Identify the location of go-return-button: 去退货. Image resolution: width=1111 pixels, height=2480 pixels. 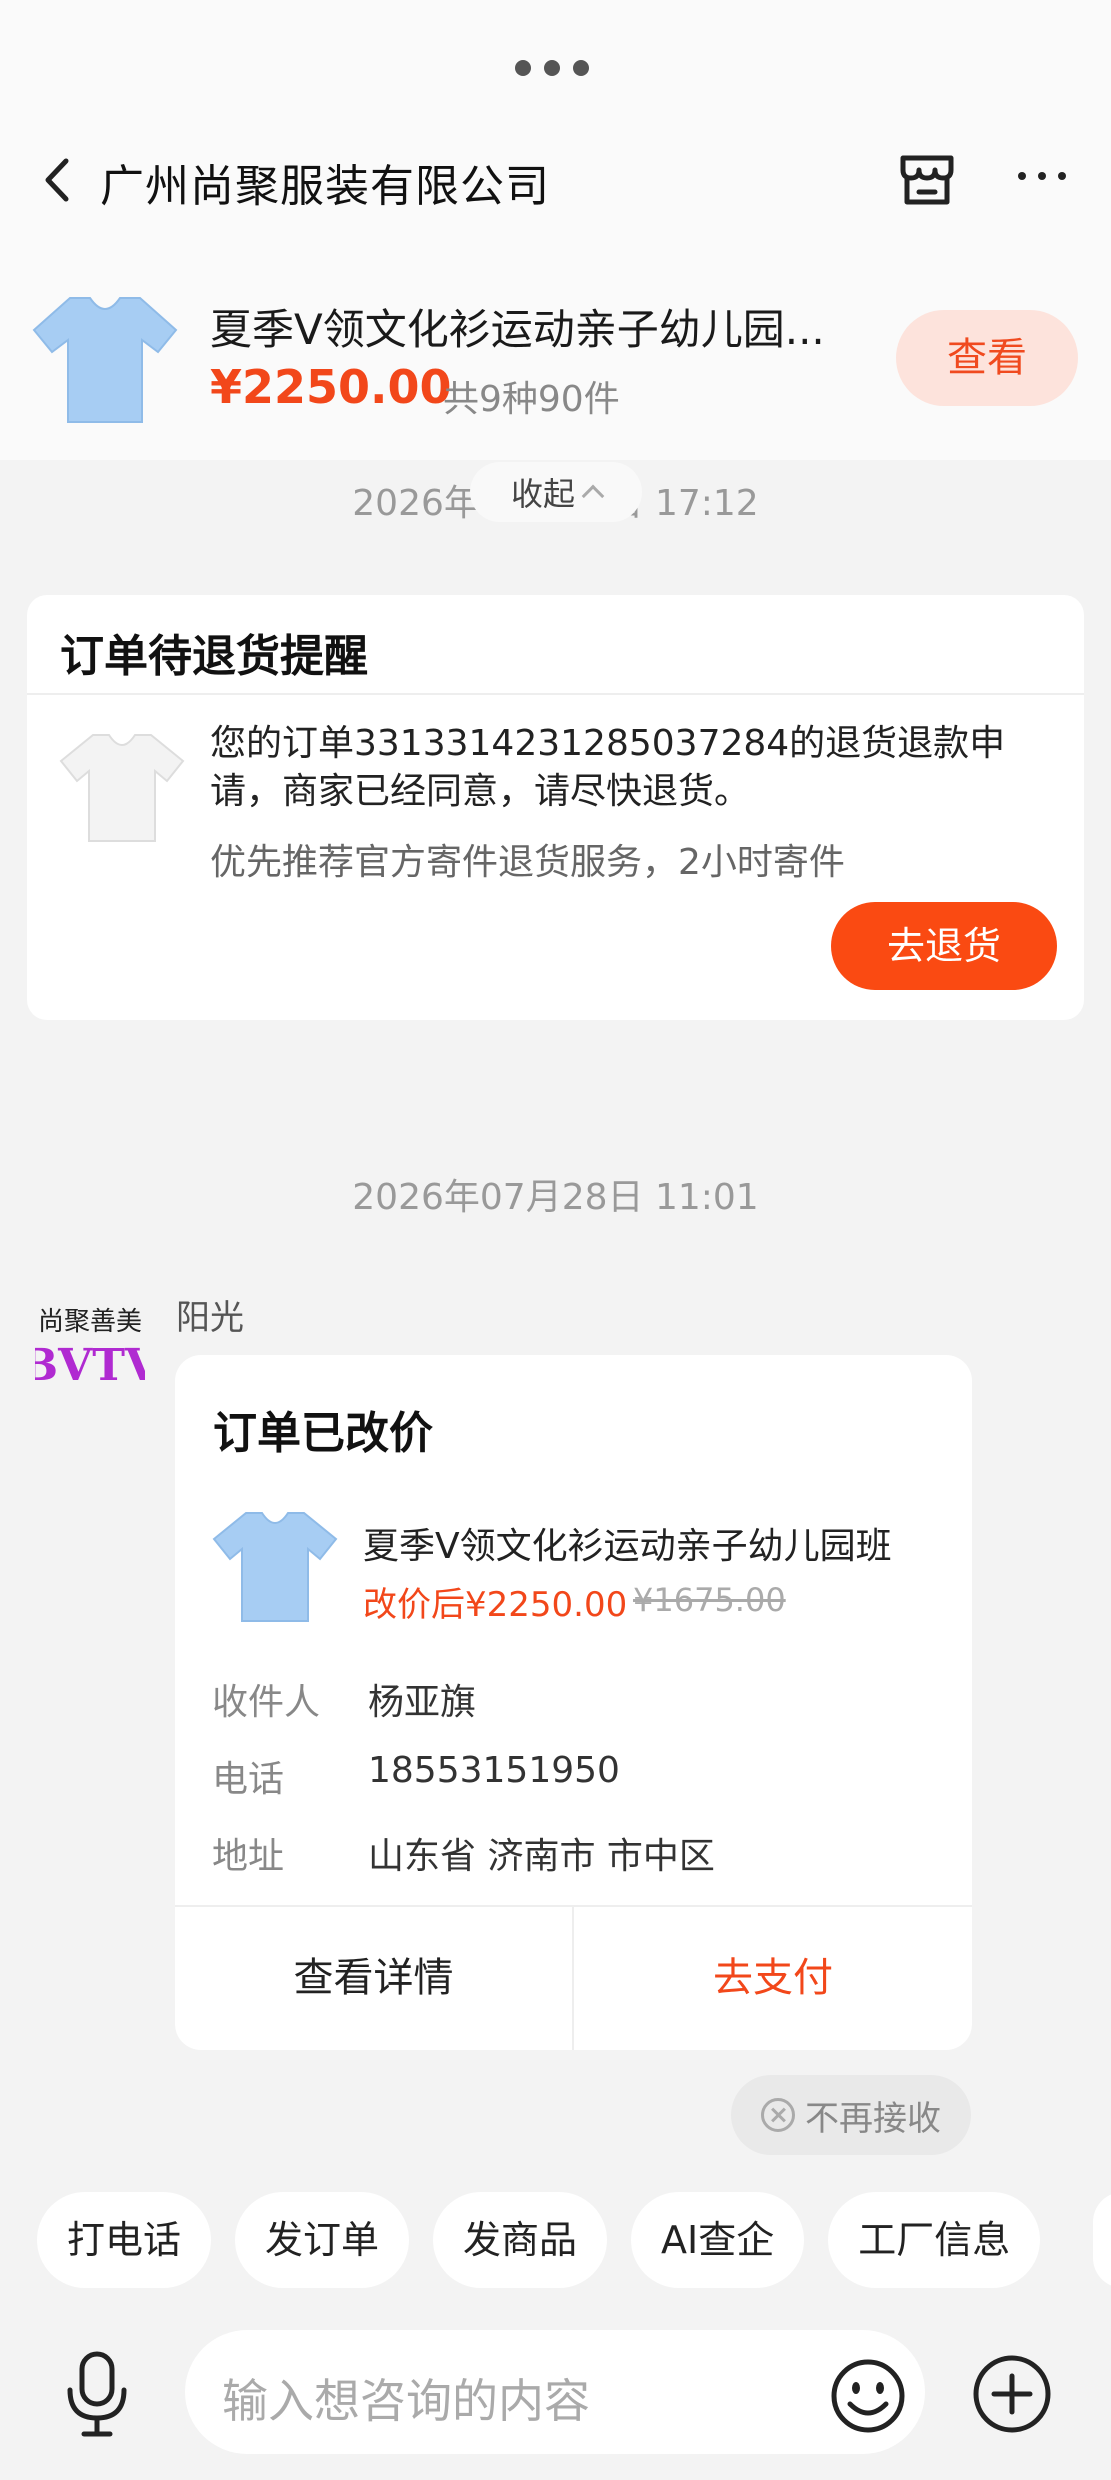
(944, 946).